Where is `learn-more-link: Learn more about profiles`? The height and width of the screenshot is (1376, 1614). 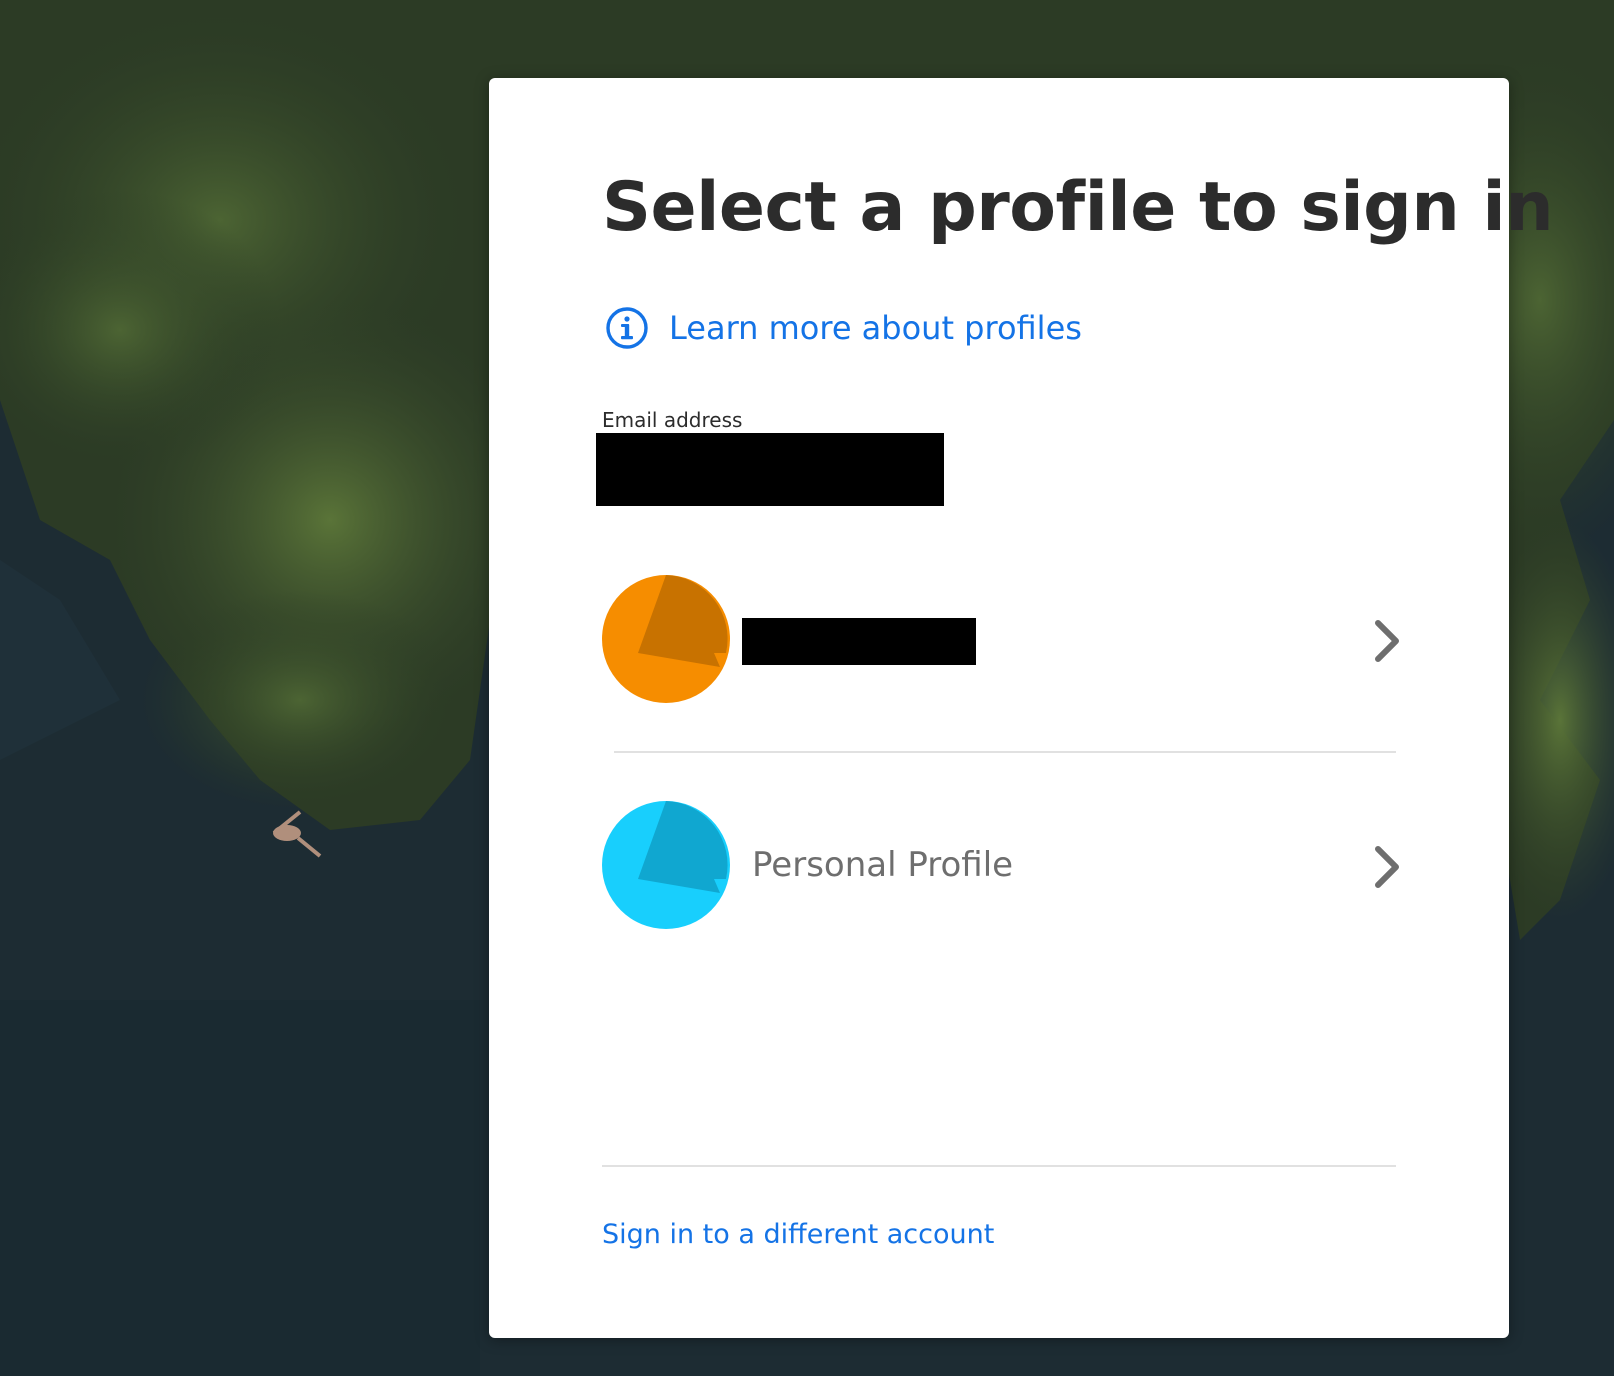 learn-more-link: Learn more about profiles is located at coordinates (843, 328).